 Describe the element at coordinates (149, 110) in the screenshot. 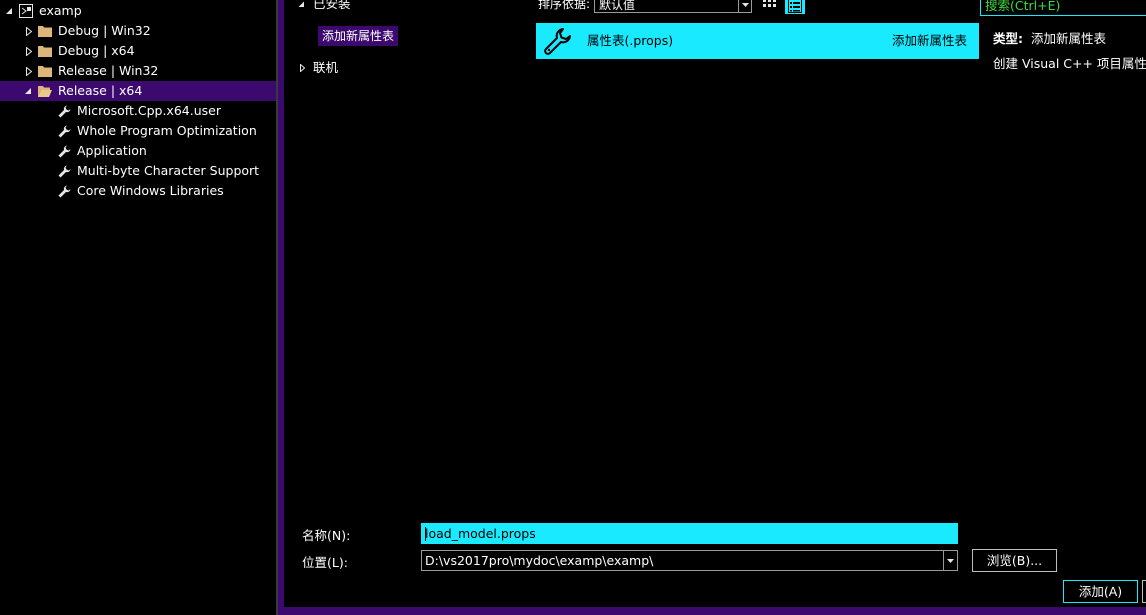

I see `tree-sheet-label: Microsoft.Cpp.x64.user` at that location.